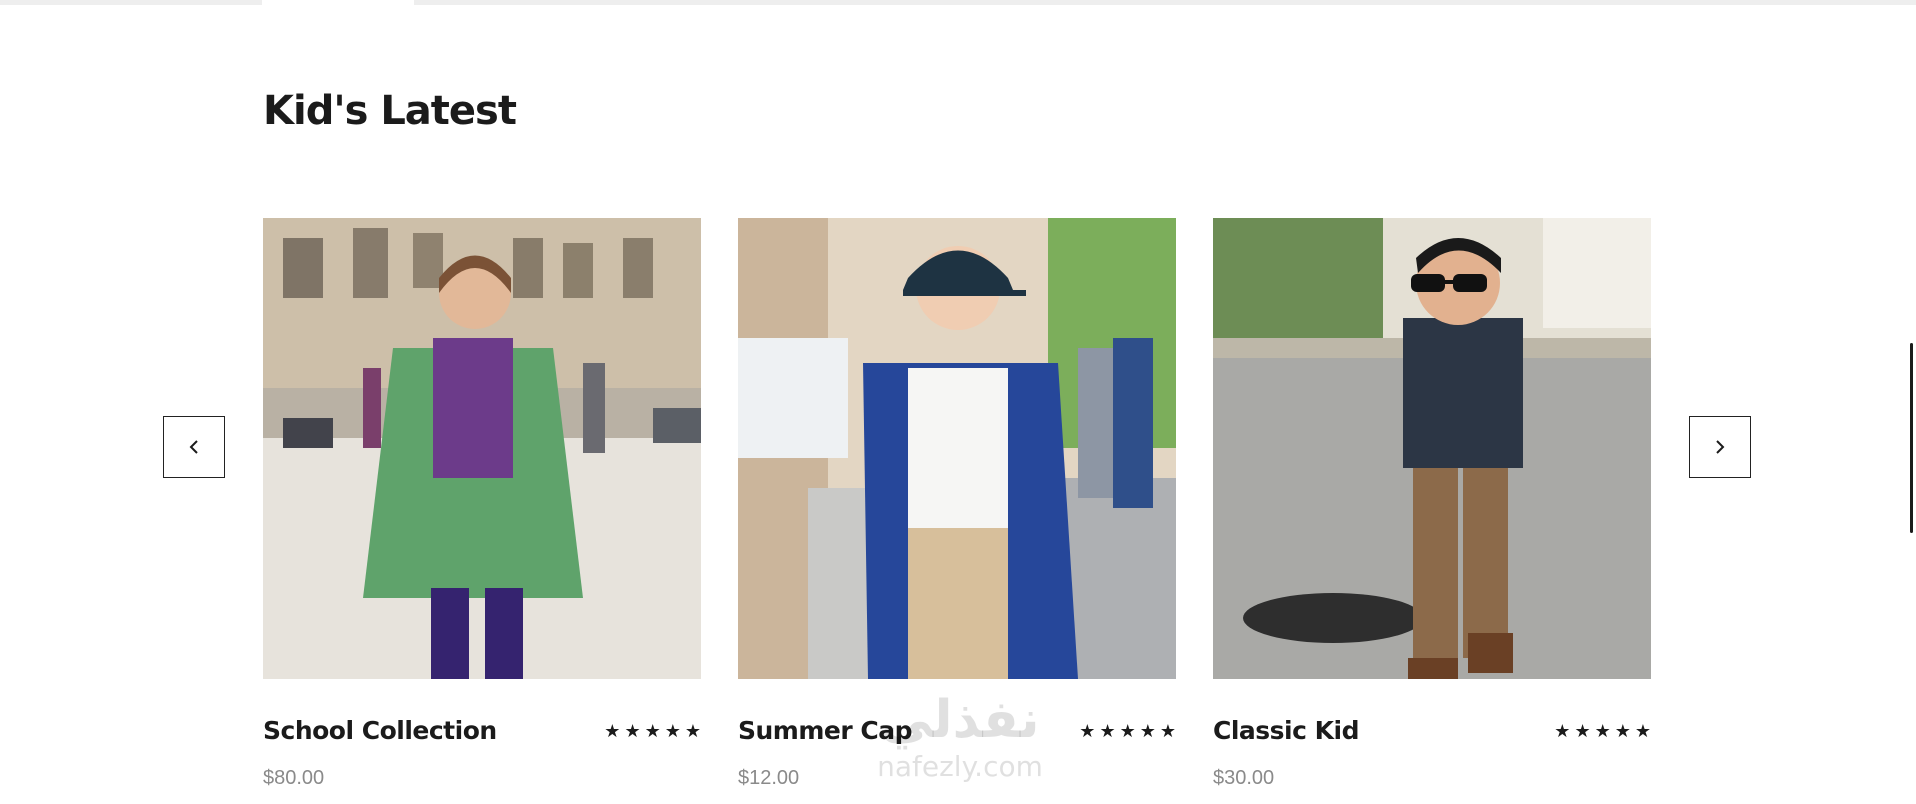  Describe the element at coordinates (1244, 778) in the screenshot. I see `product-price: $30.00` at that location.